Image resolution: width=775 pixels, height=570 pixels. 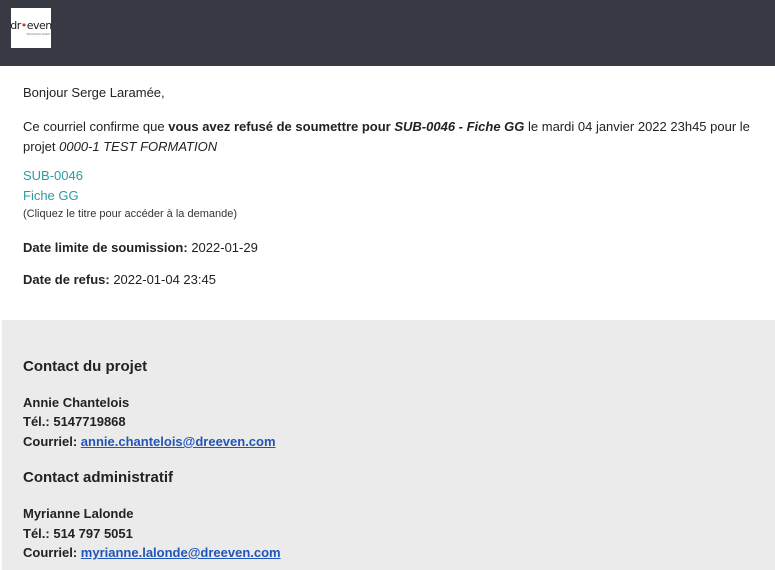 I want to click on refusal-value: 2022-01-04 23:45, so click(x=162, y=279).